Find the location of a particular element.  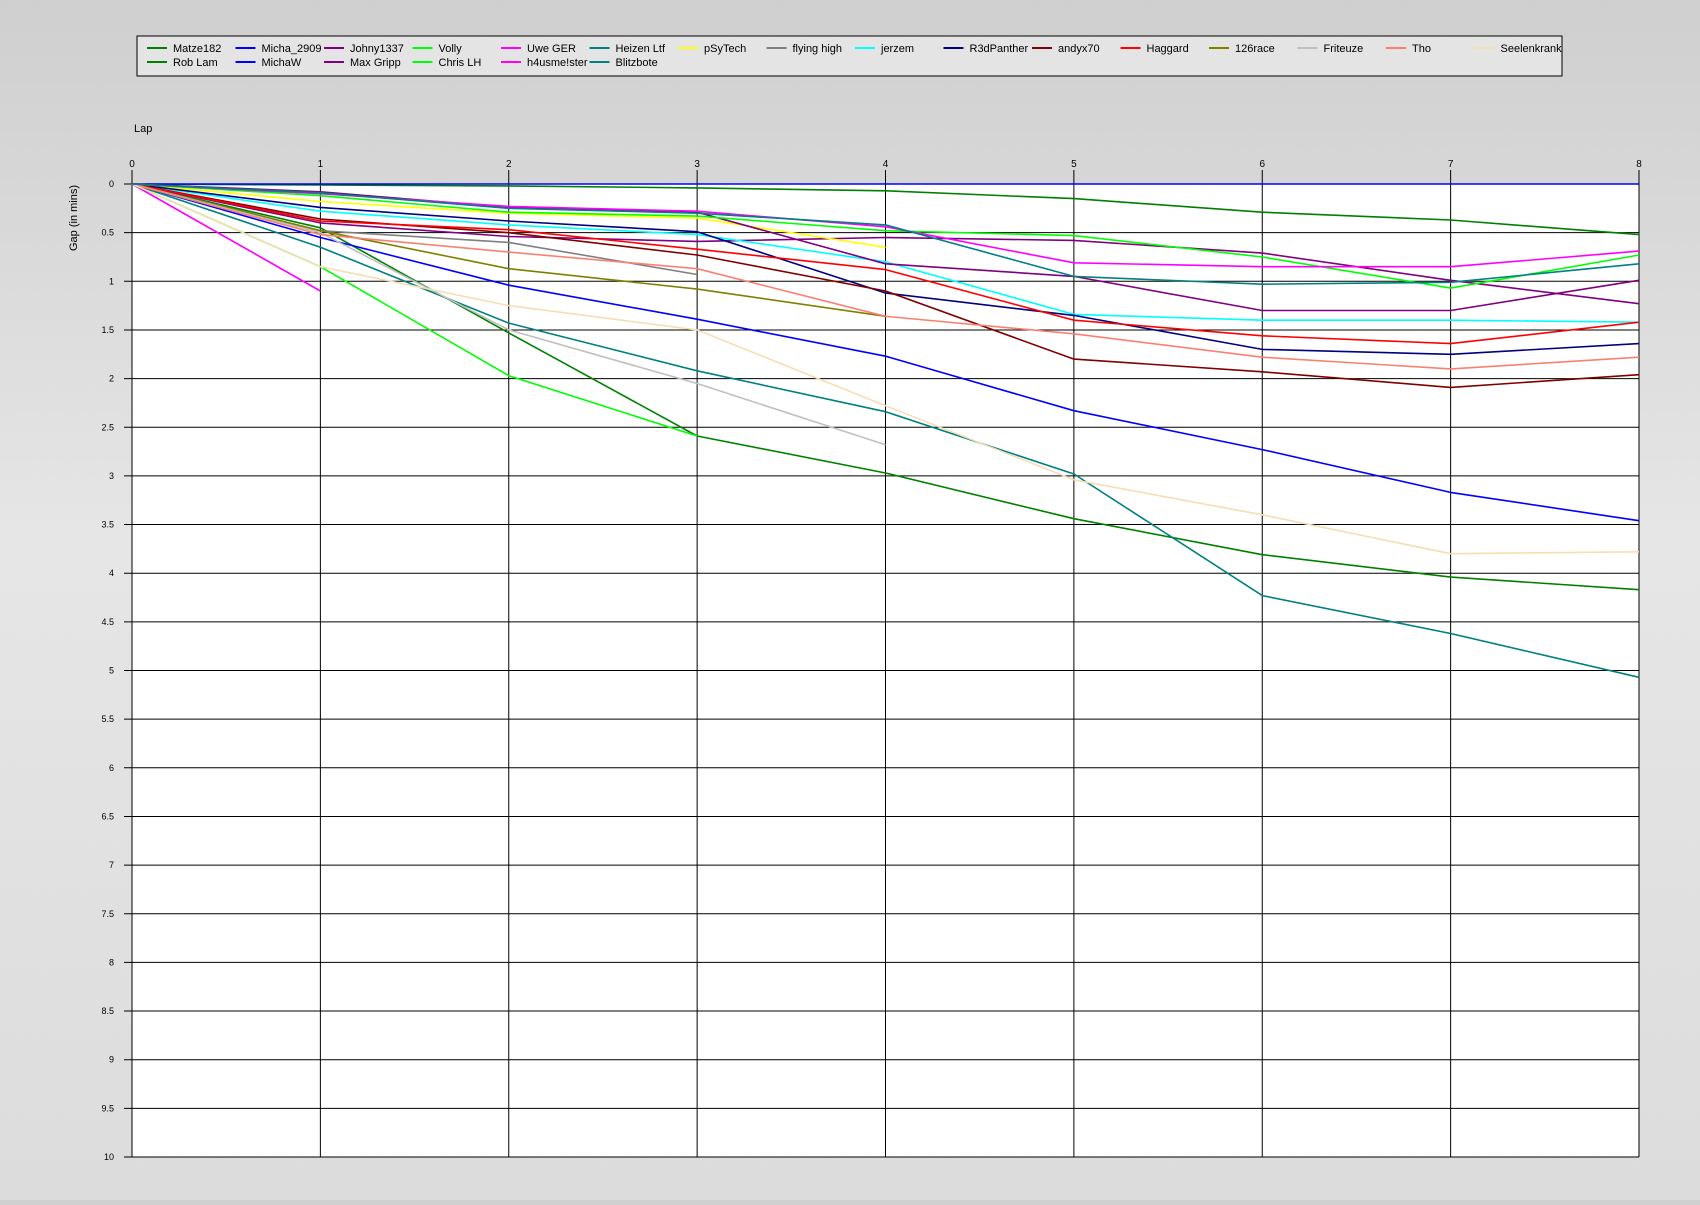

legend-label: Johny1337 is located at coordinates (377, 49).